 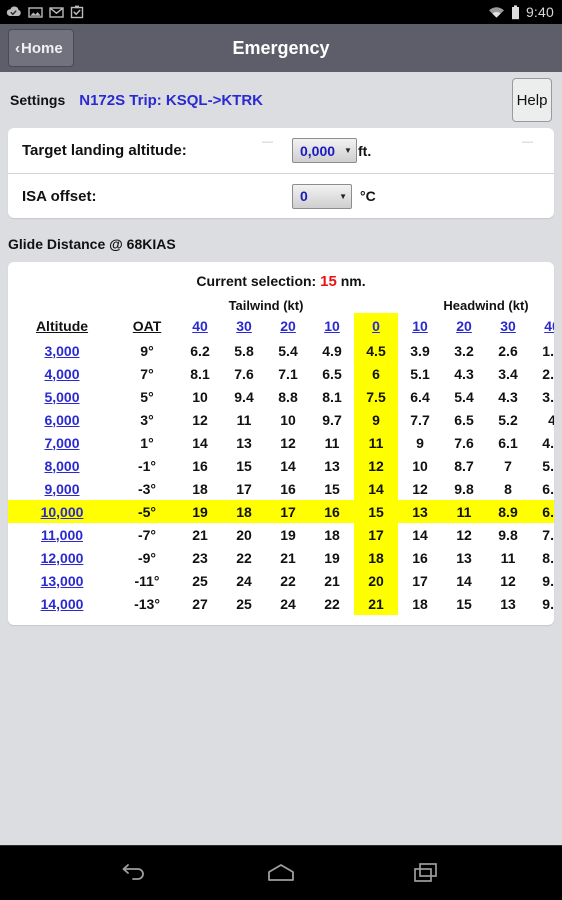 I want to click on altitude-cell: 4,000, so click(x=62, y=373).